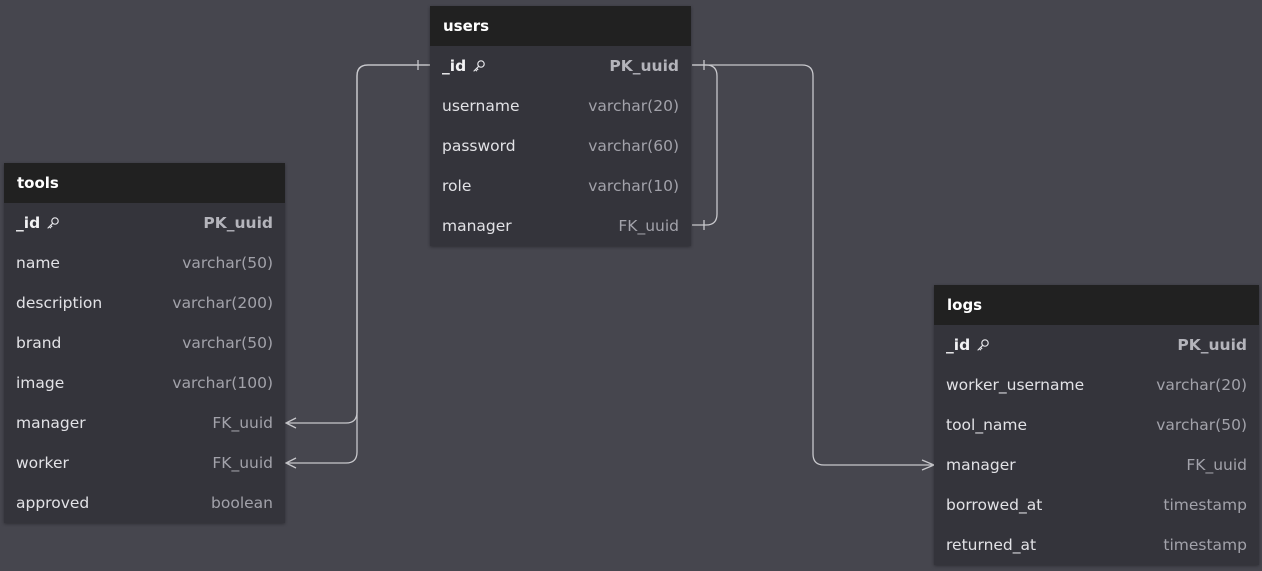 This screenshot has height=571, width=1262. I want to click on column-name-text: password, so click(479, 146).